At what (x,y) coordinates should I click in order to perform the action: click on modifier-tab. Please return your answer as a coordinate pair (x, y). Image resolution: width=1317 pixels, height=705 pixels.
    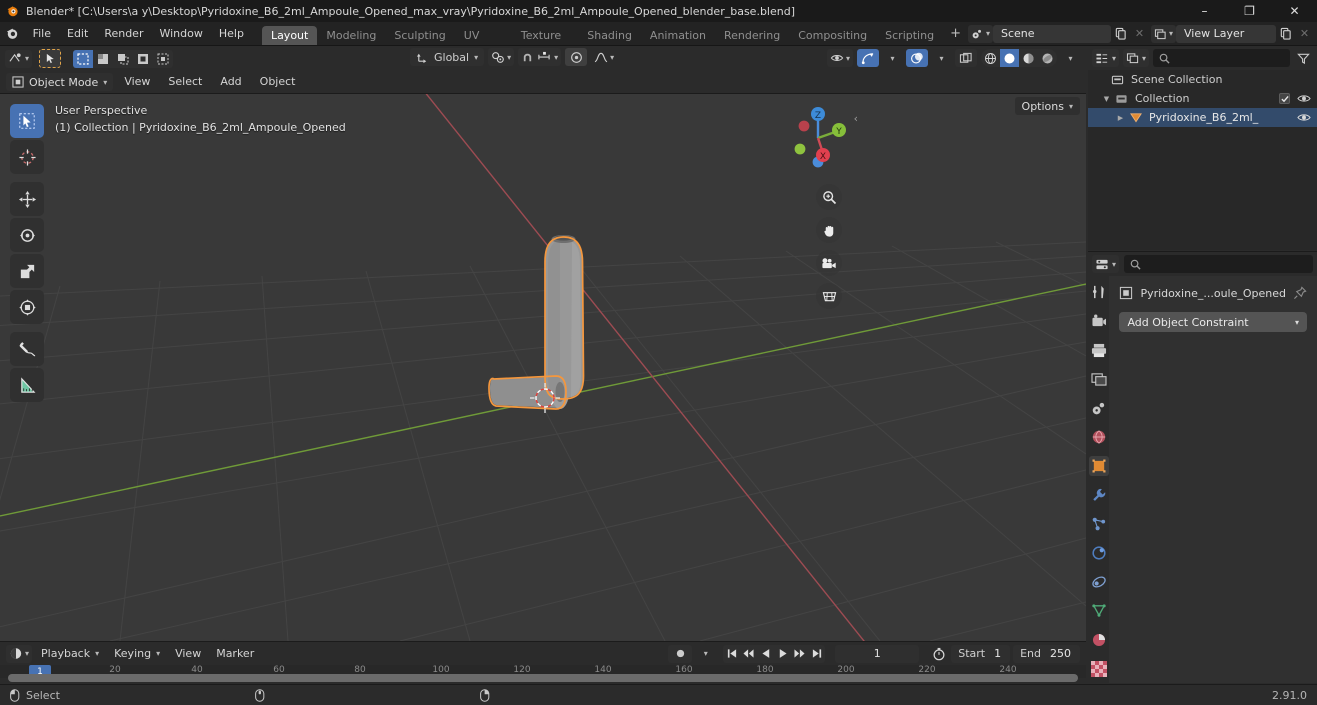
    Looking at the image, I should click on (1099, 495).